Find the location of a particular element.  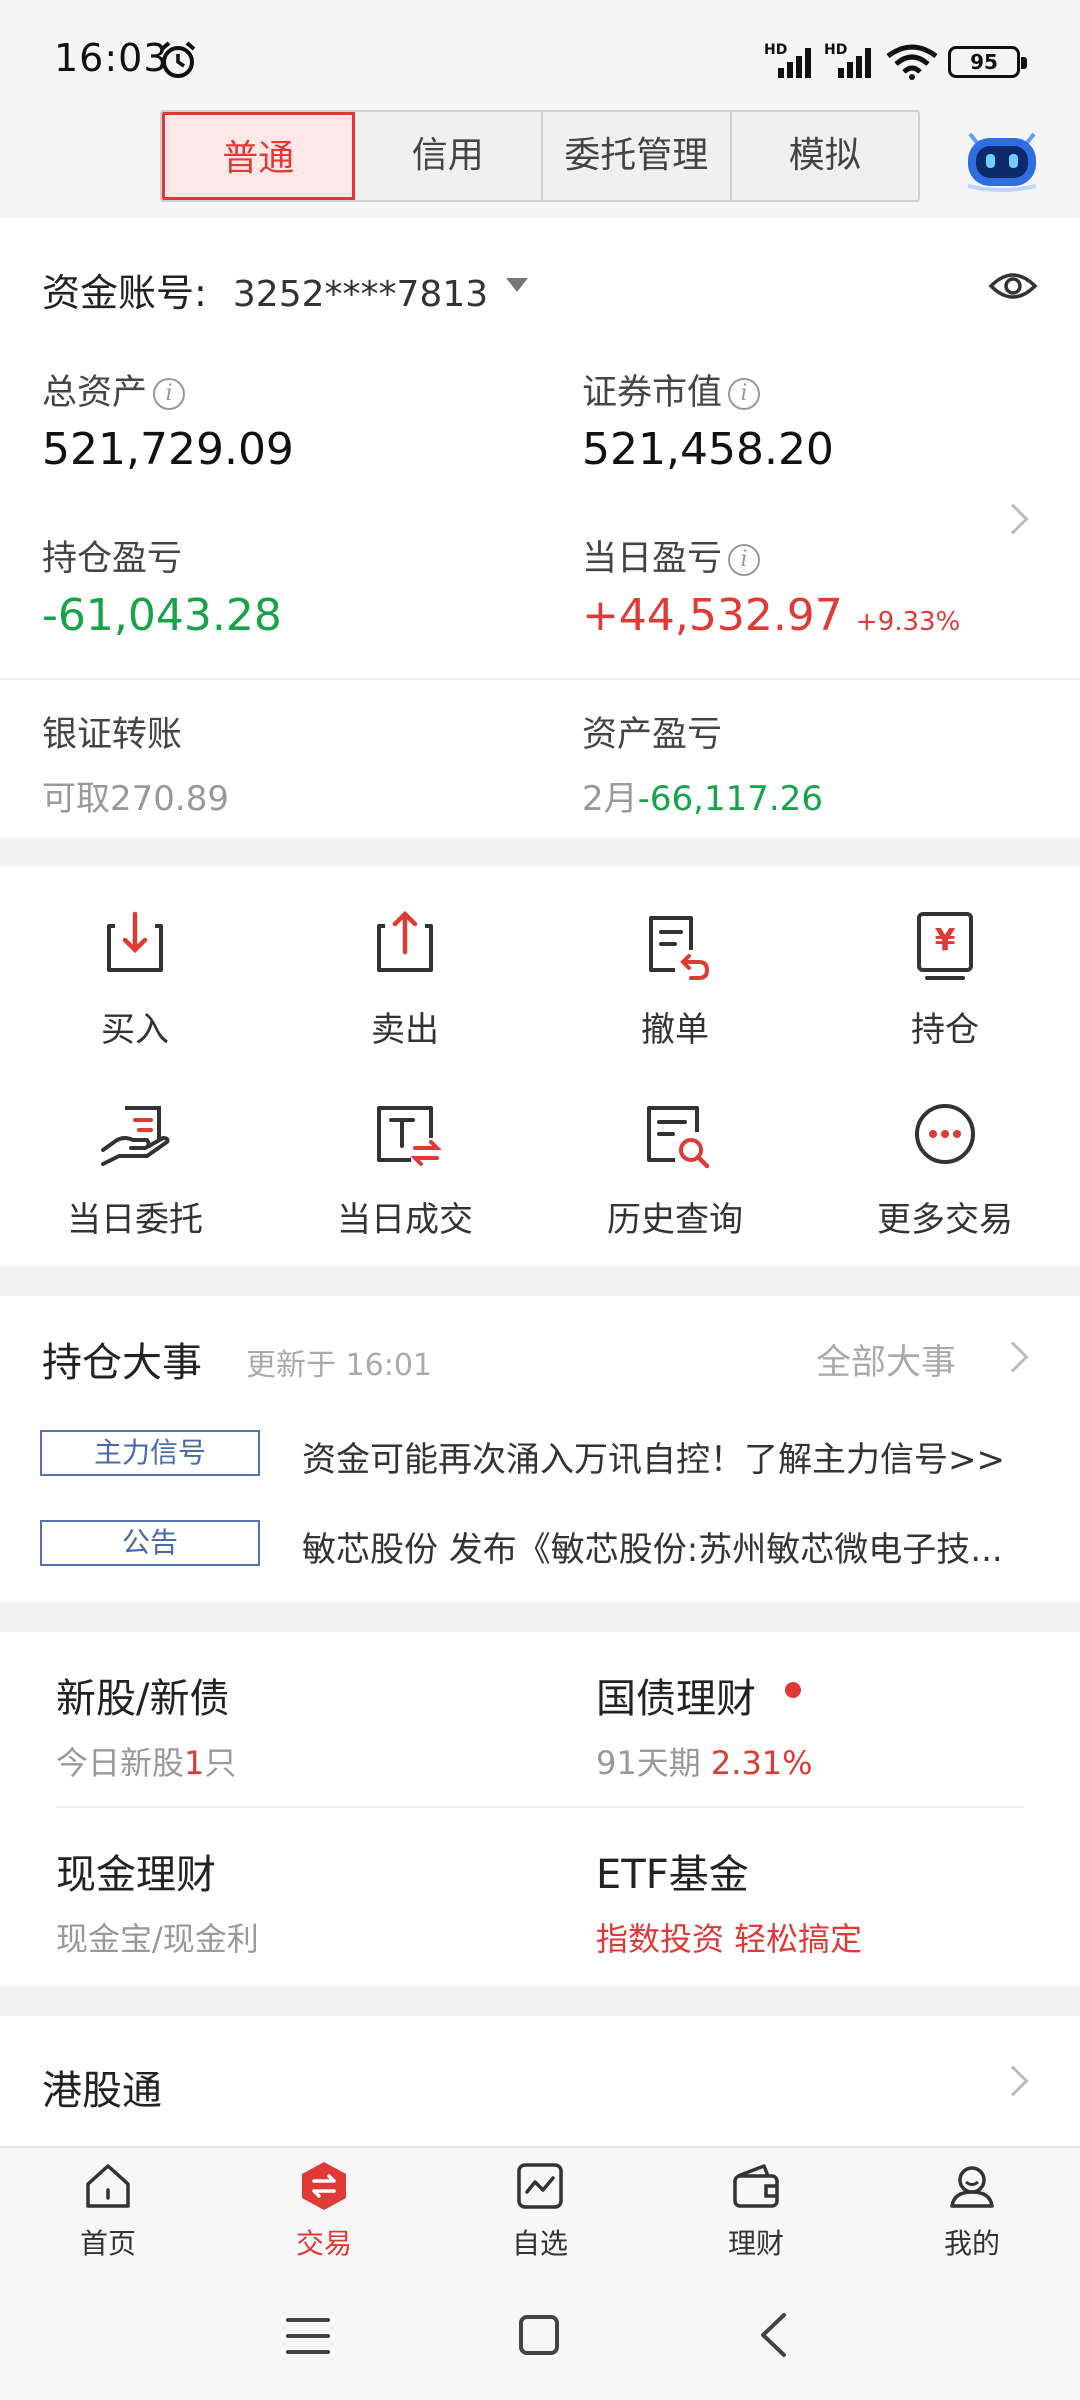

nav-label: 交易 is located at coordinates (323, 2243).